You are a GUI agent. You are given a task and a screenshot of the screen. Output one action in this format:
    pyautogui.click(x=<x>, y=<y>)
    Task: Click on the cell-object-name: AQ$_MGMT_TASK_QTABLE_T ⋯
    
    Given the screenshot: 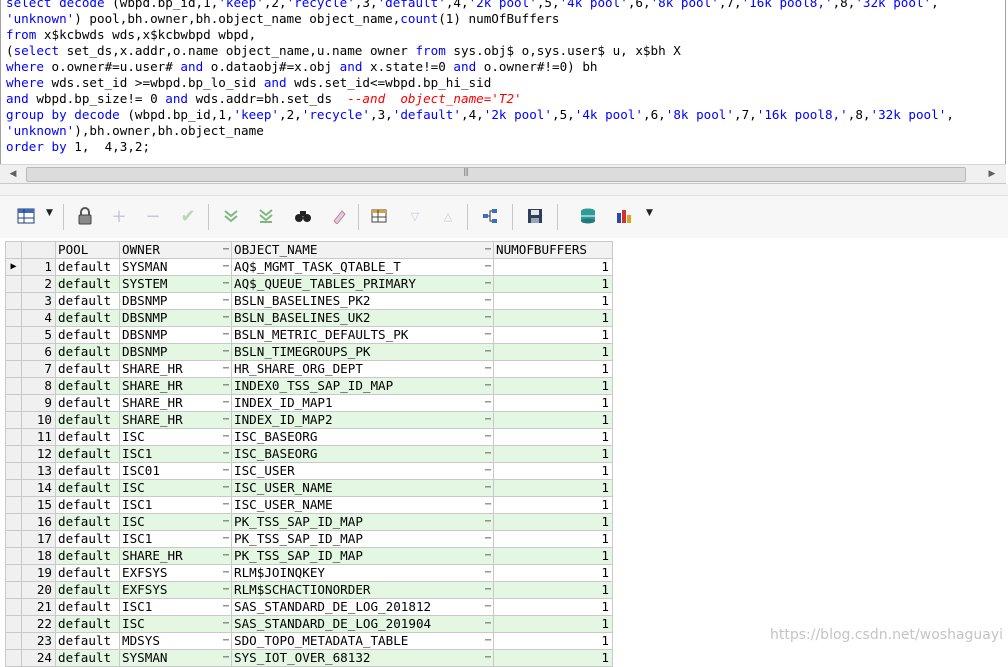 What is the action you would take?
    pyautogui.click(x=362, y=267)
    